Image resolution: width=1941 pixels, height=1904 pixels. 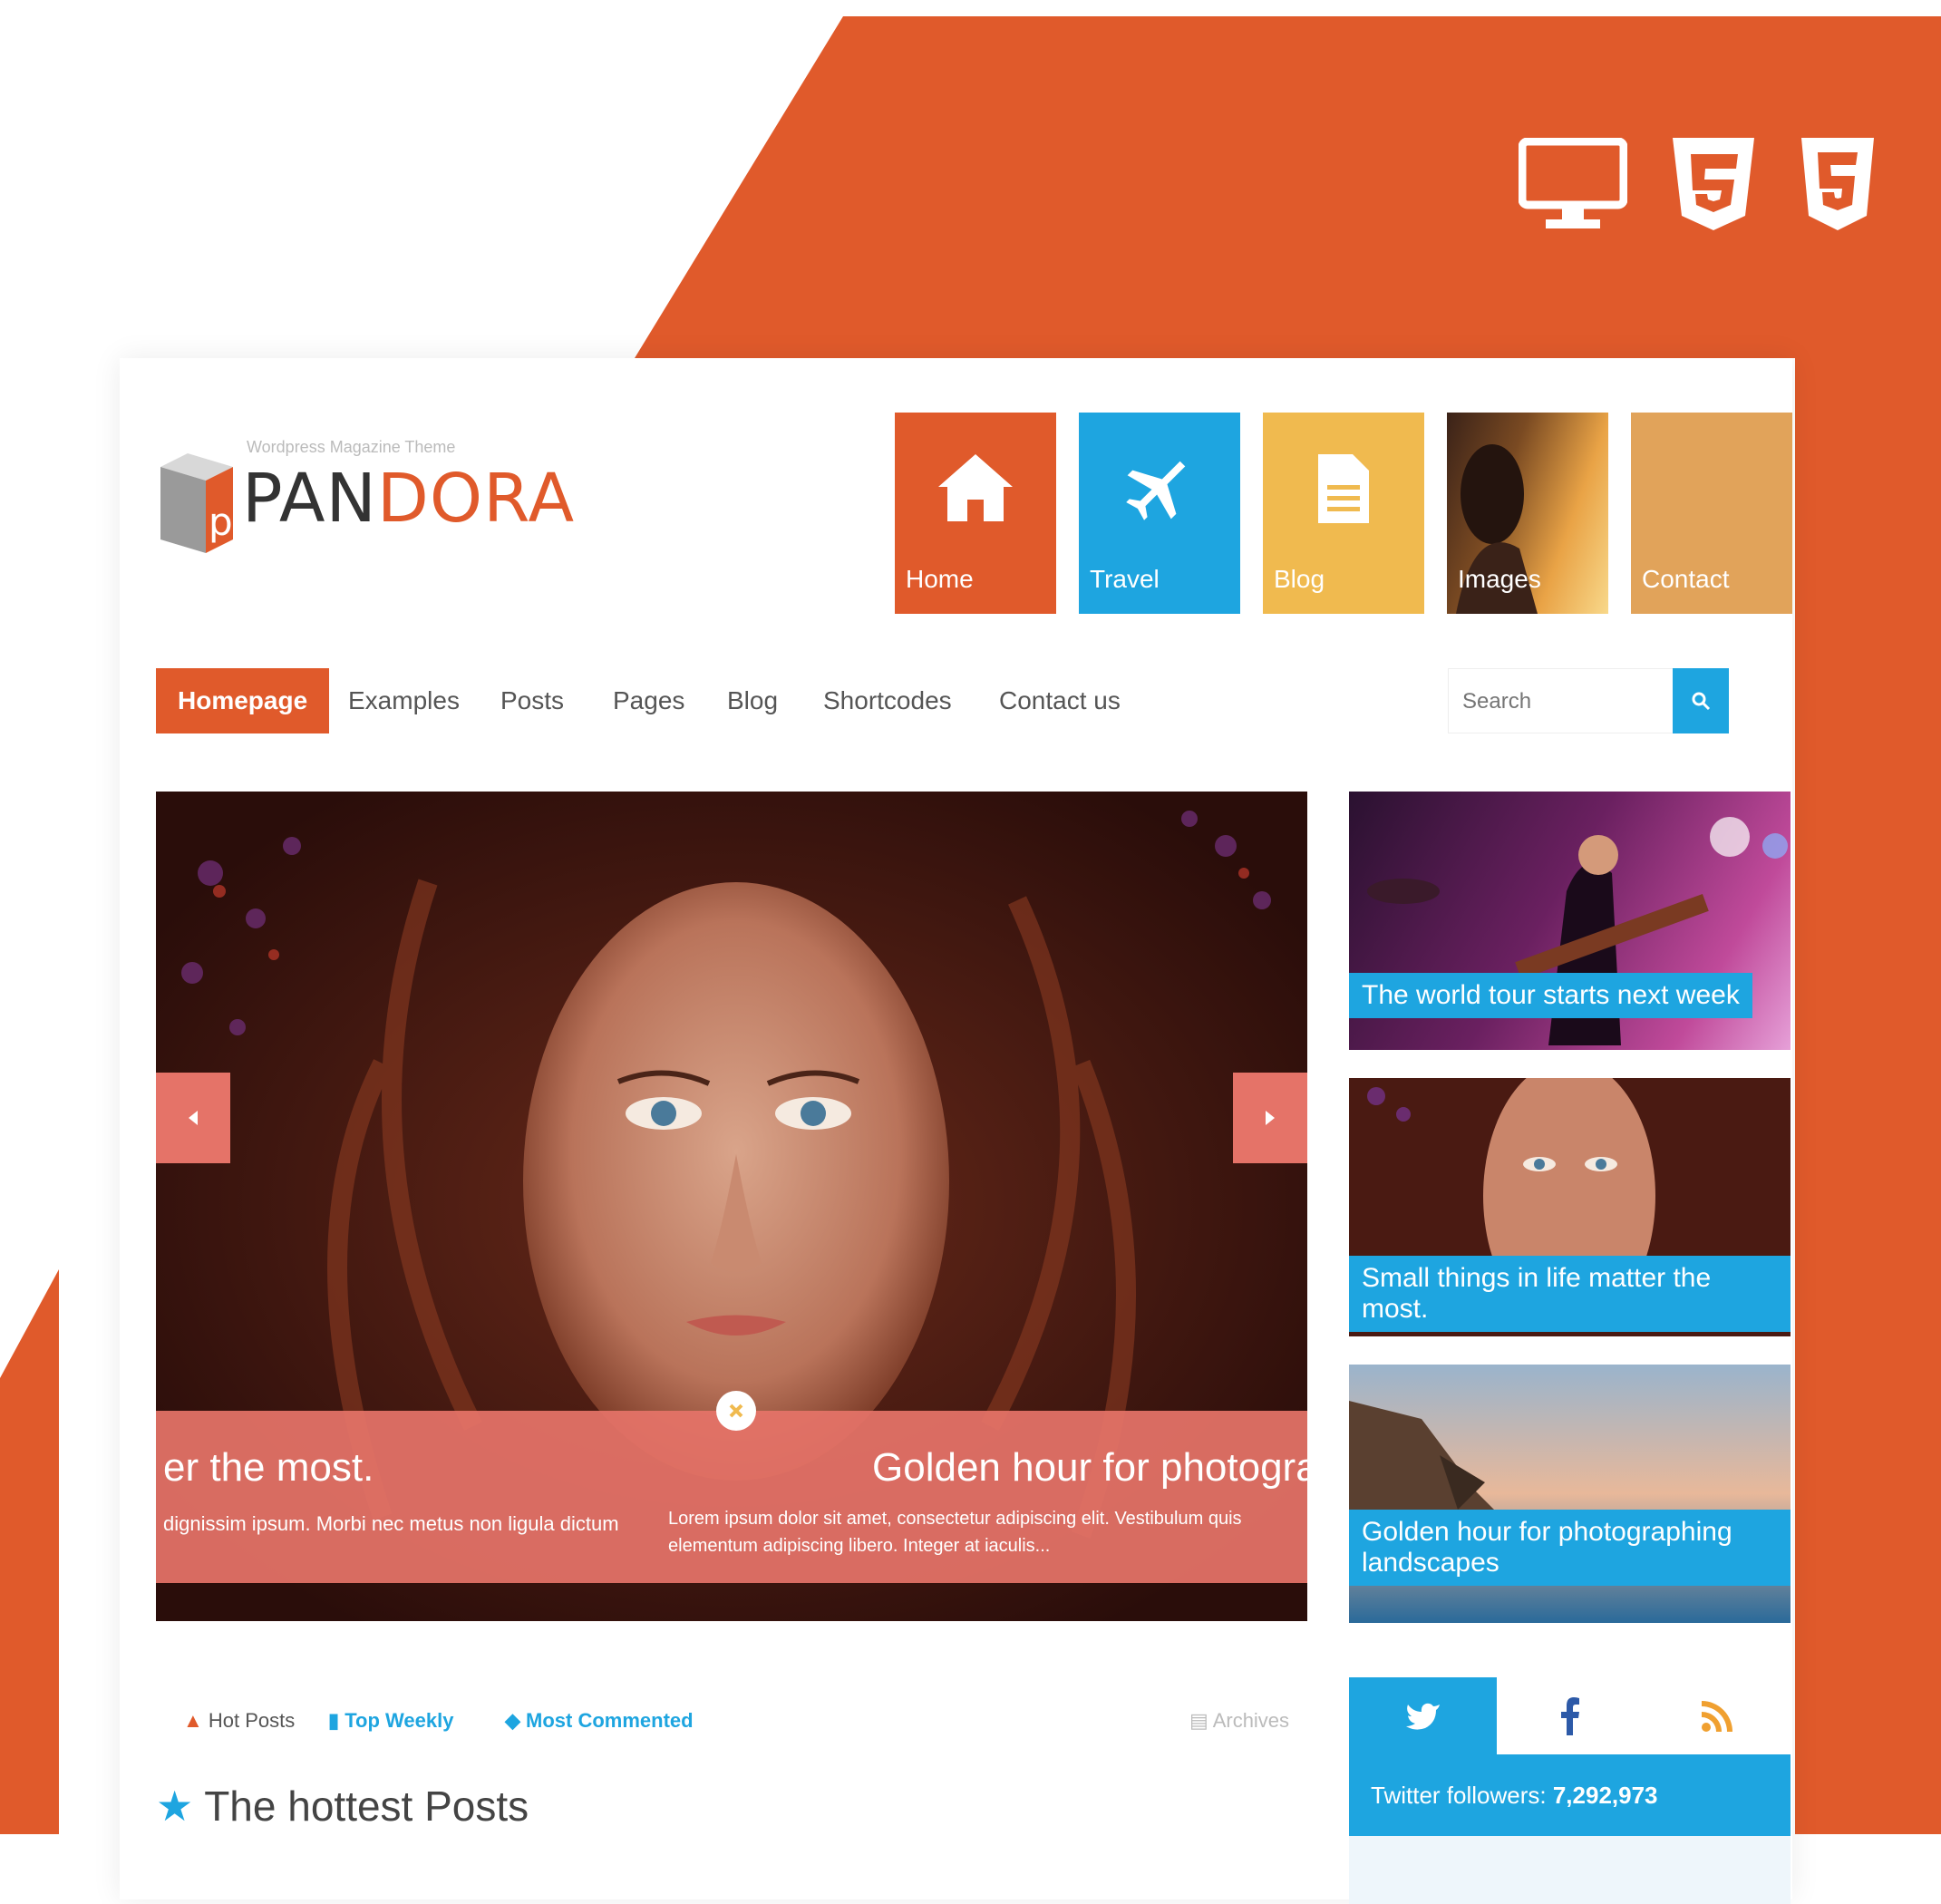 What do you see at coordinates (1573, 183) in the screenshot?
I see `desktop-icon` at bounding box center [1573, 183].